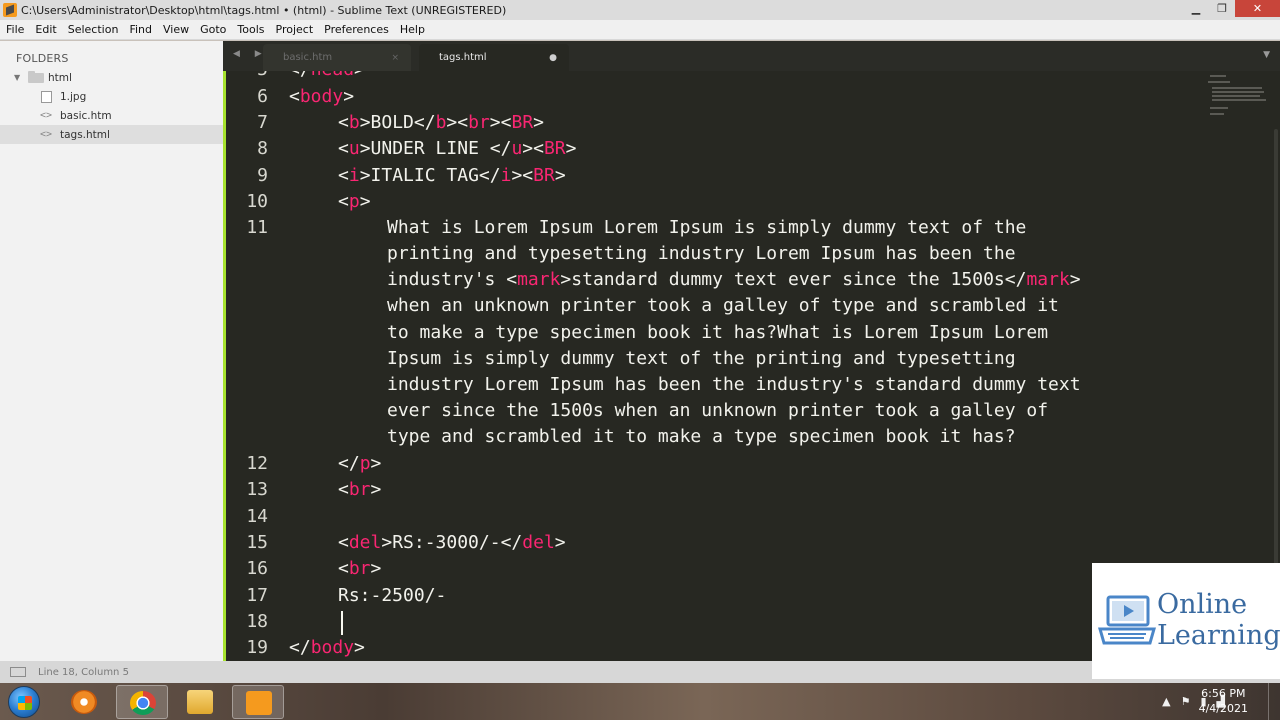 Image resolution: width=1280 pixels, height=720 pixels. I want to click on tab-bar: ◀ ▶ basic.htm × tags.html ● ▼, so click(751, 56).